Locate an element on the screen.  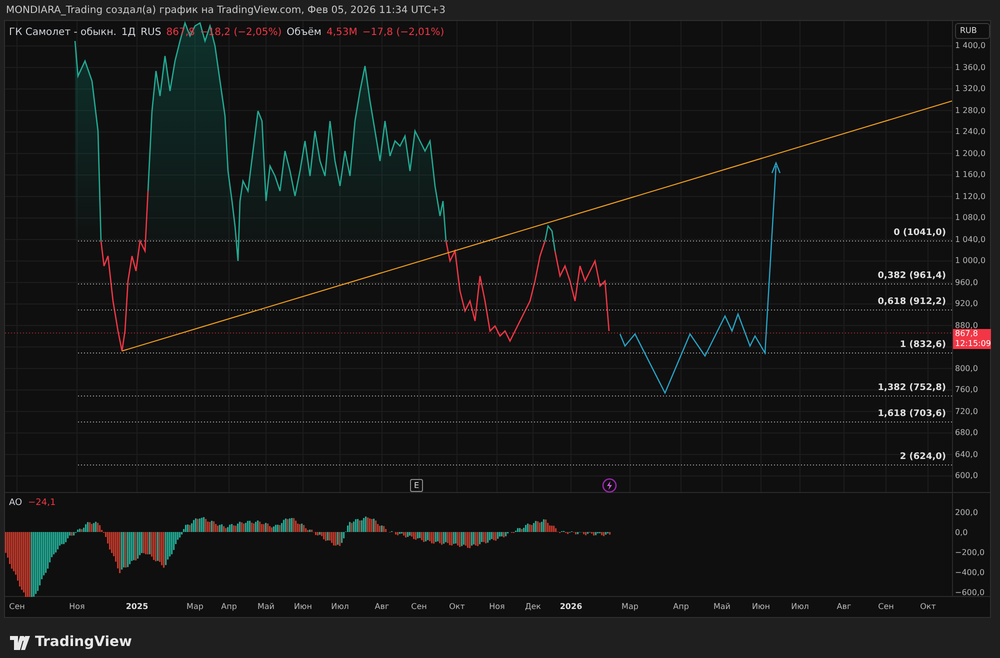
bar-countdown: 12:15:09 is located at coordinates (972, 344).